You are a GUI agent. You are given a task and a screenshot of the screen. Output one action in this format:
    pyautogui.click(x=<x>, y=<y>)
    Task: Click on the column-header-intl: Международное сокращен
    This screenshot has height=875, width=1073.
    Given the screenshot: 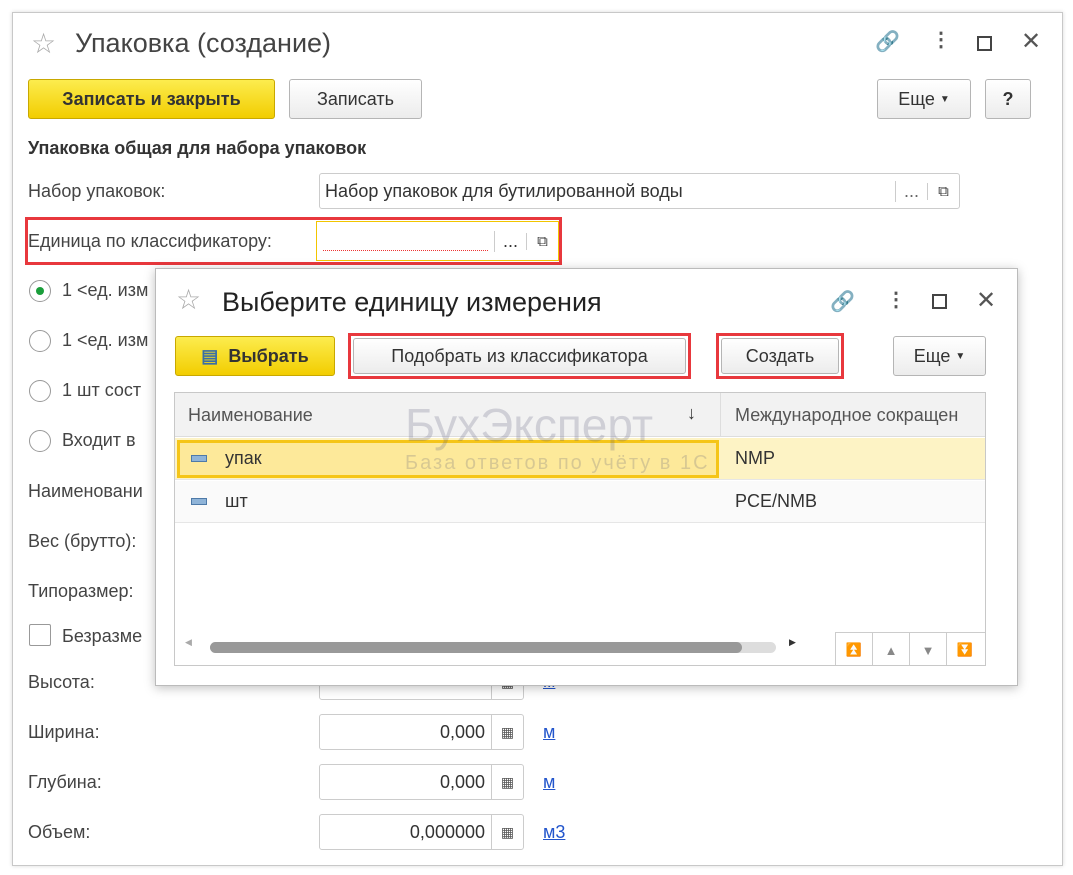 What is the action you would take?
    pyautogui.click(x=846, y=415)
    